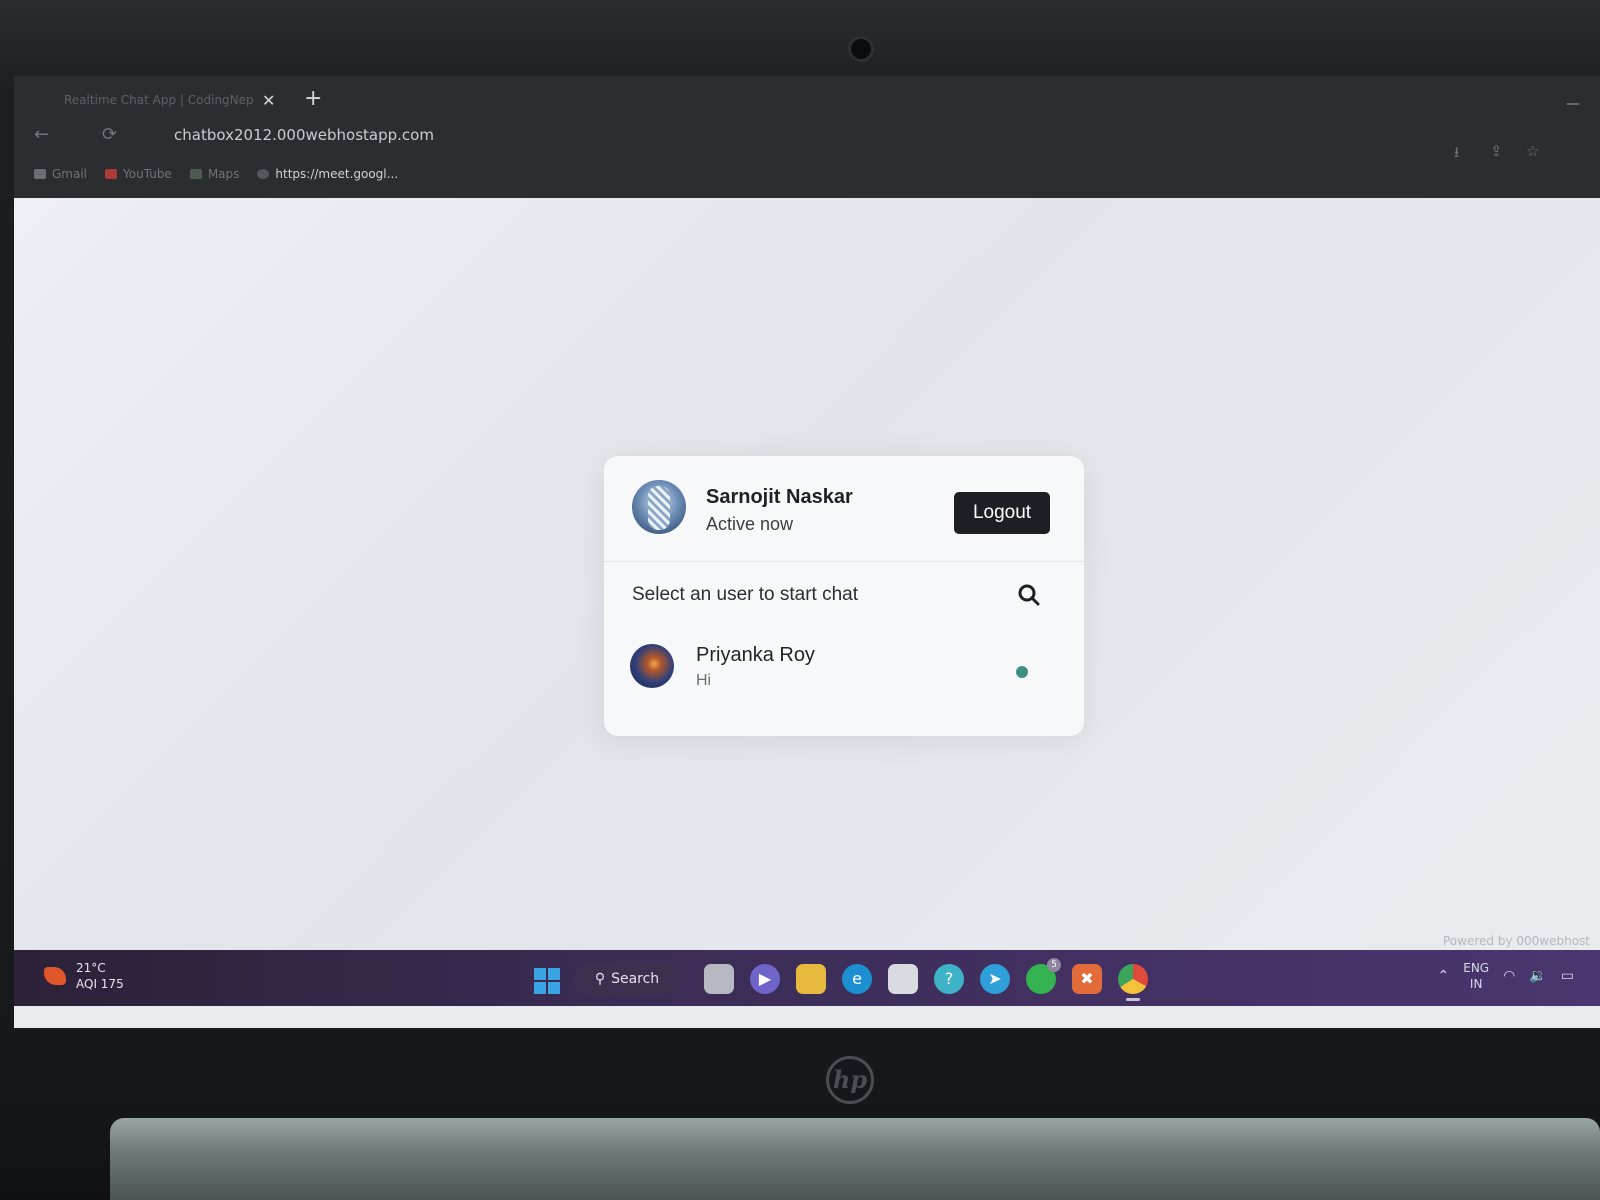 This screenshot has height=1200, width=1600. What do you see at coordinates (263, 174) in the screenshot?
I see `globe-icon` at bounding box center [263, 174].